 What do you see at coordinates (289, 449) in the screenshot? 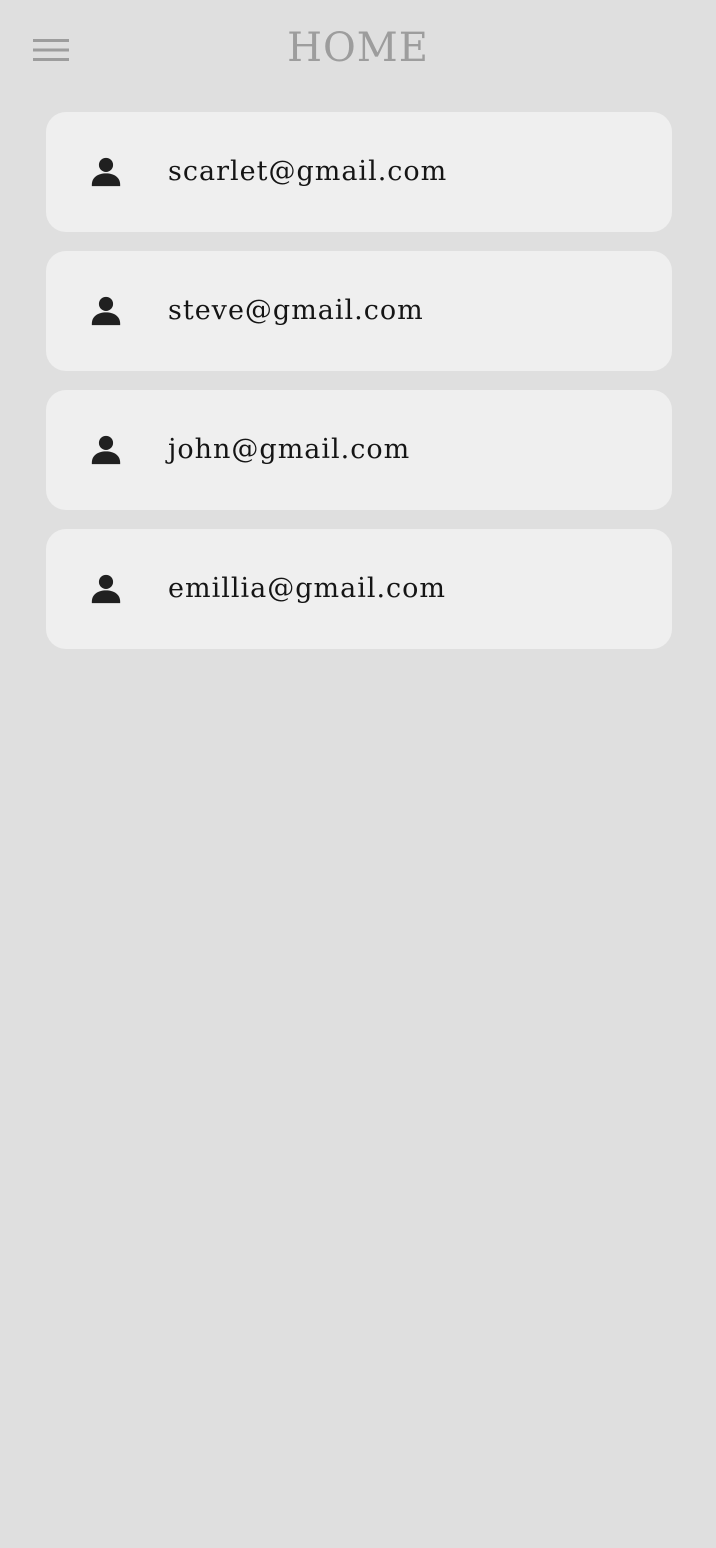
I see `user-email: john@gmail.com` at bounding box center [289, 449].